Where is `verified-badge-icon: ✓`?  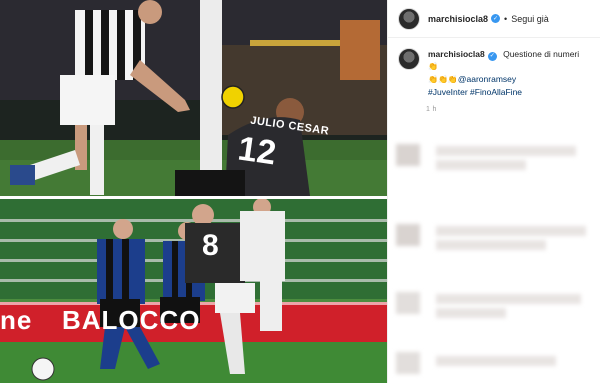 verified-badge-icon: ✓ is located at coordinates (496, 18).